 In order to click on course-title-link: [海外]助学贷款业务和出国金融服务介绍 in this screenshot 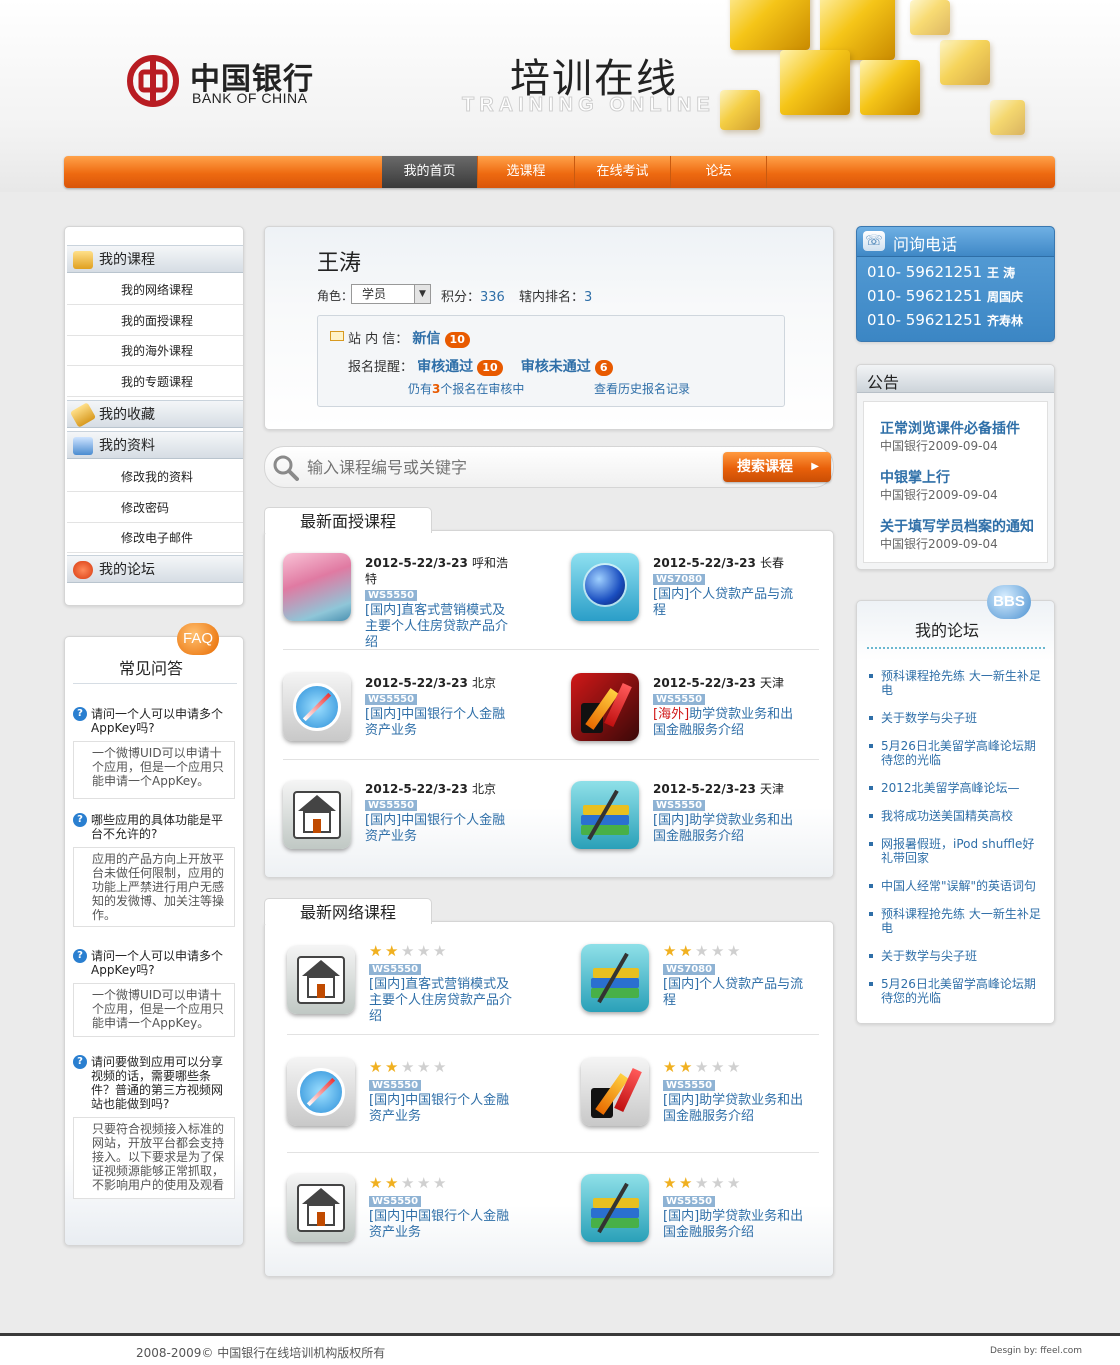, I will do `click(728, 723)`.